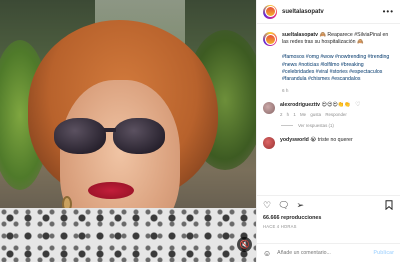 The width and height of the screenshot is (400, 262). Describe the element at coordinates (128, 235) in the screenshot. I see `patterned-blouse` at that location.